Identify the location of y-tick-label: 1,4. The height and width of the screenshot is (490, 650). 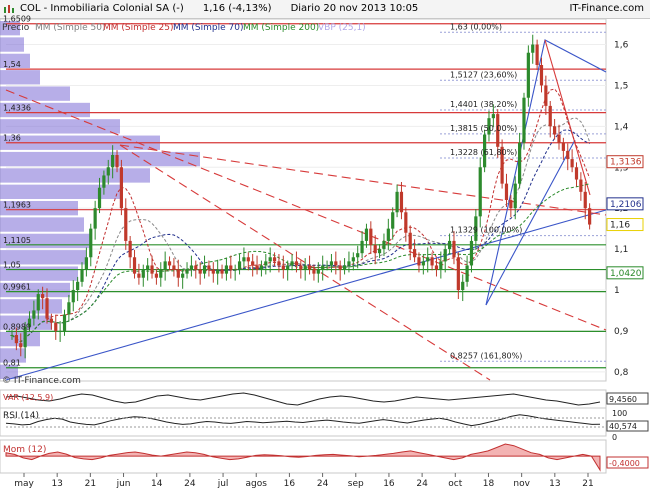
(621, 127).